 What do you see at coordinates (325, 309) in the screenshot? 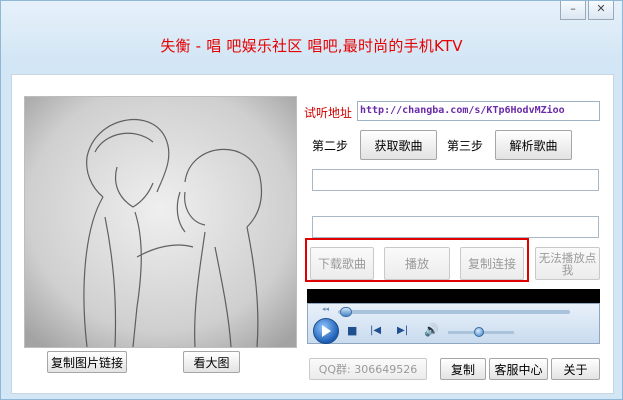
I see `seek-back-icon: ◂◂` at bounding box center [325, 309].